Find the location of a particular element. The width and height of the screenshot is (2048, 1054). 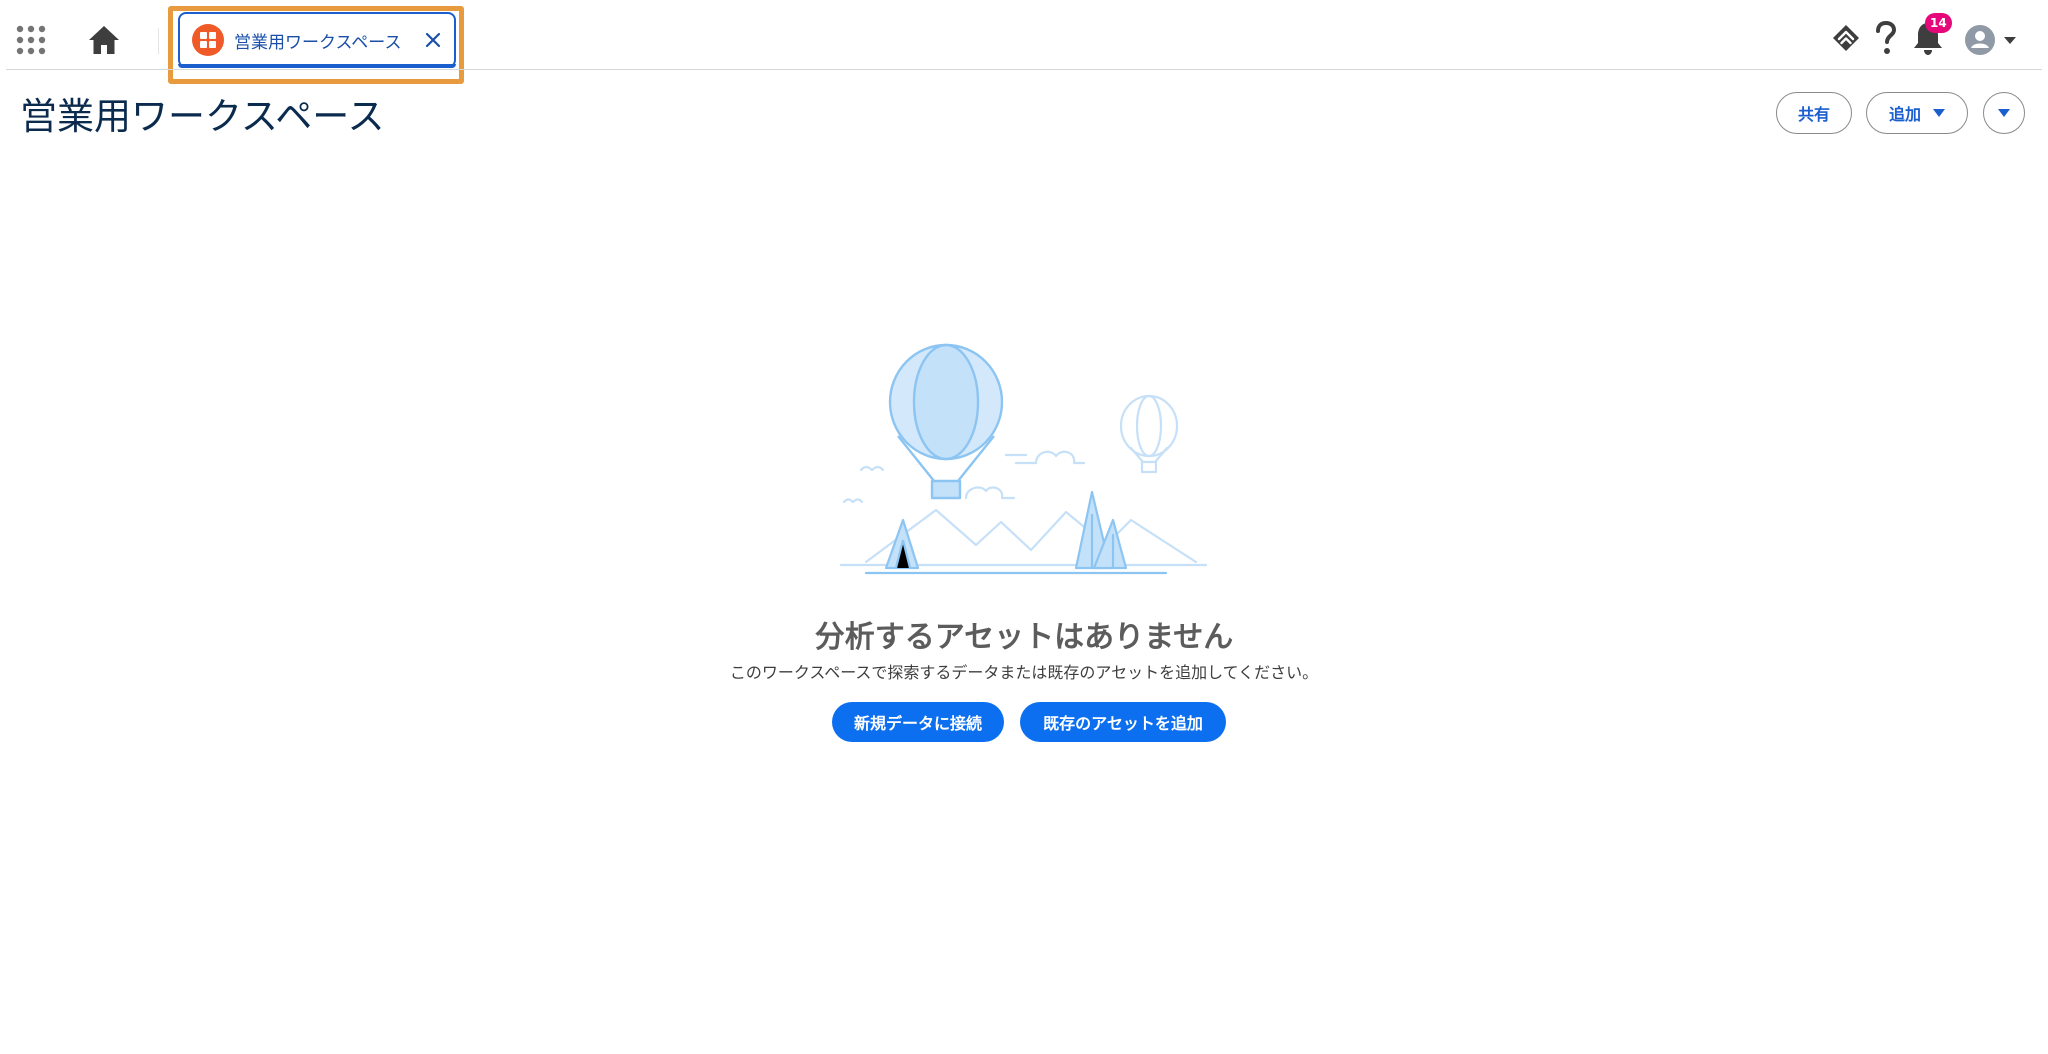

share-button: 共有 is located at coordinates (1814, 113).